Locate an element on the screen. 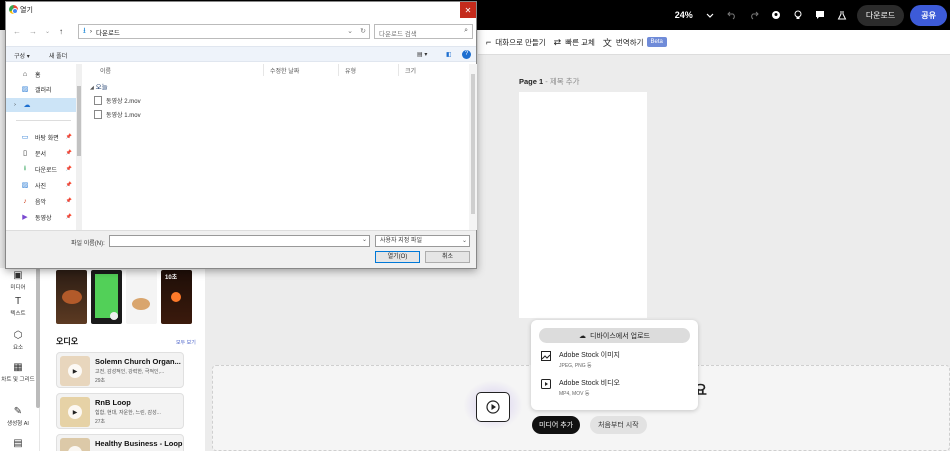 The height and width of the screenshot is (451, 950). column-size: 크기 is located at coordinates (429, 70).